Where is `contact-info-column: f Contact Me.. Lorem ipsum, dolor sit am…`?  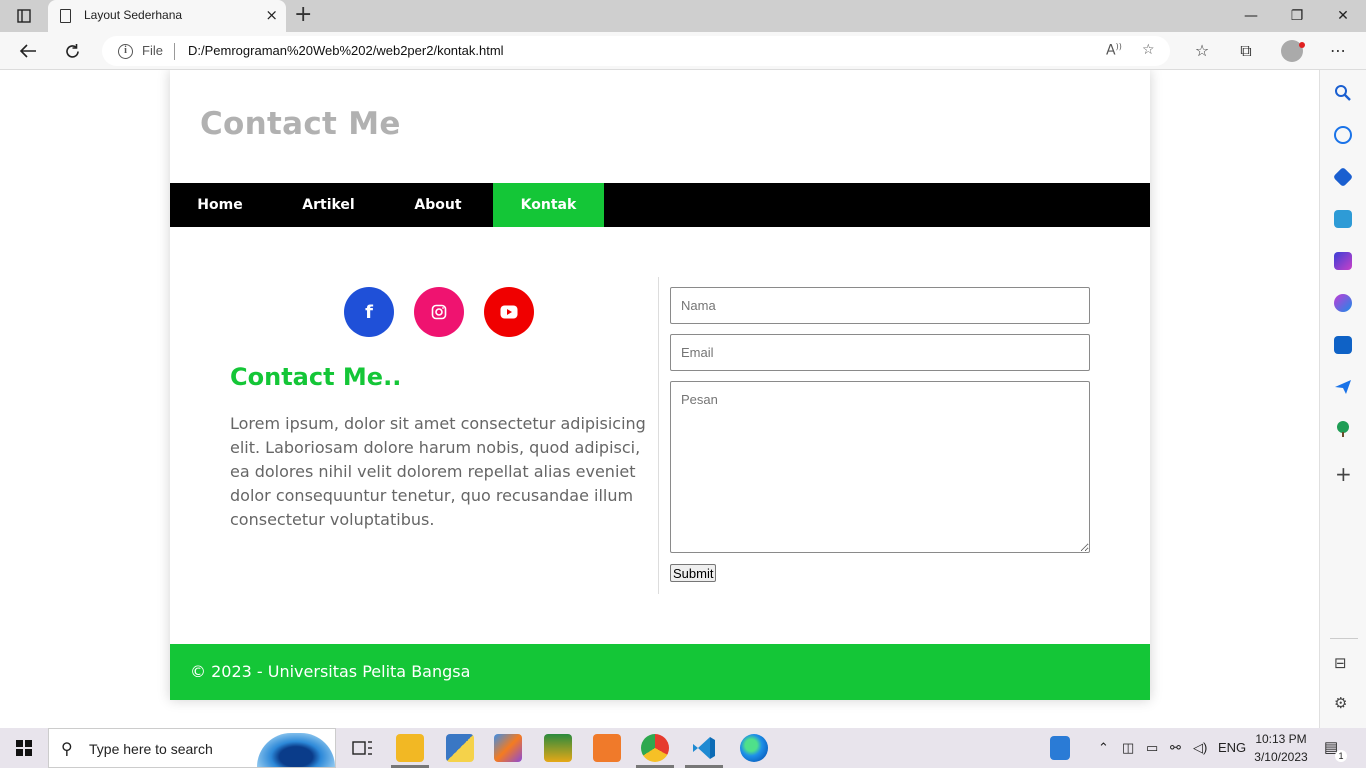 contact-info-column: f Contact Me.. Lorem ipsum, dolor sit am… is located at coordinates (414, 435).